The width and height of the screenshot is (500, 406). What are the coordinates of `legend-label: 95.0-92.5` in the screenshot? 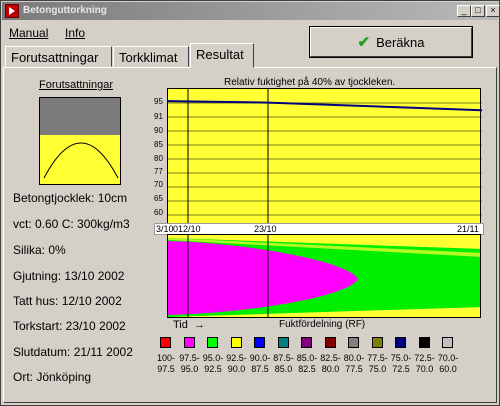 It's located at (213, 363).